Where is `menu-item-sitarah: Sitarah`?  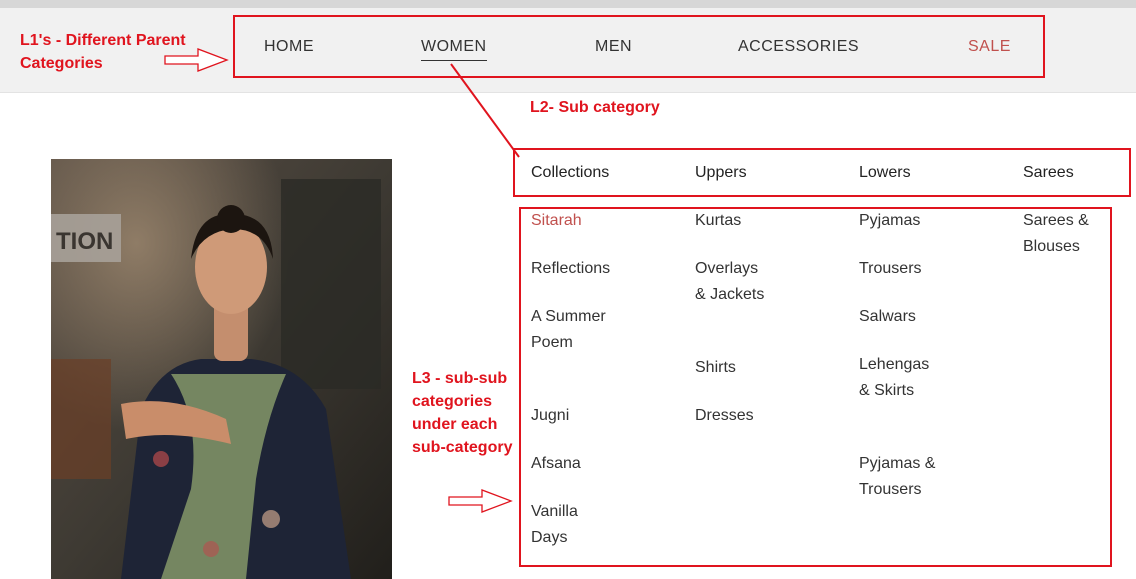 menu-item-sitarah: Sitarah is located at coordinates (571, 221).